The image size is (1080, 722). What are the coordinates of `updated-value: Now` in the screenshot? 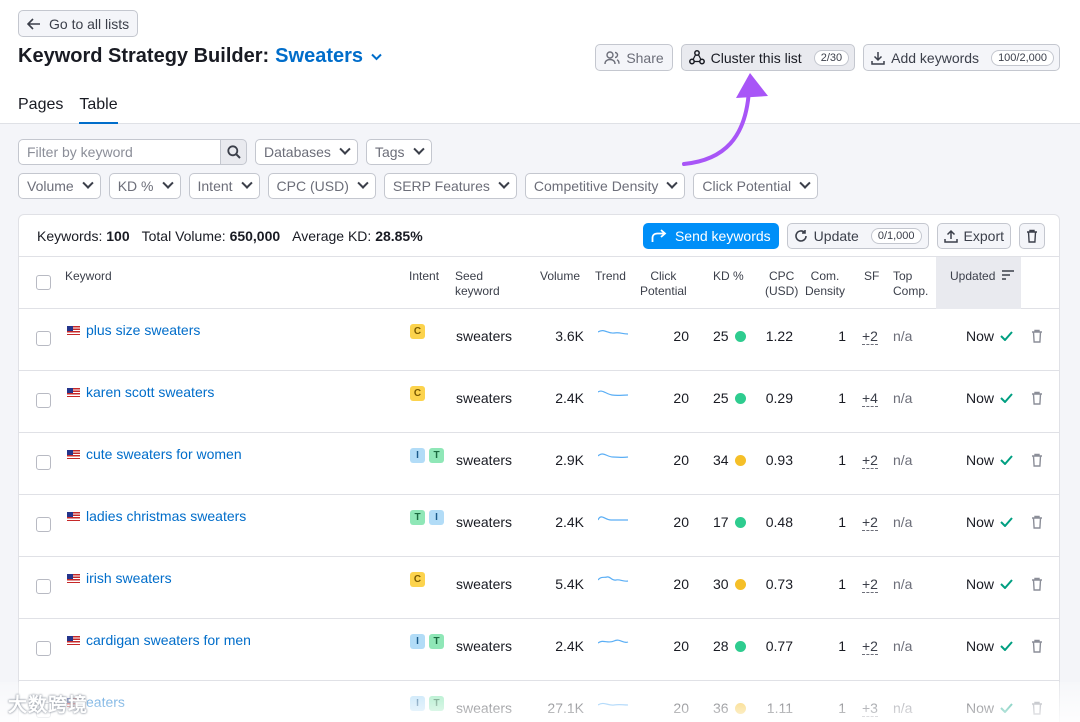 It's located at (980, 584).